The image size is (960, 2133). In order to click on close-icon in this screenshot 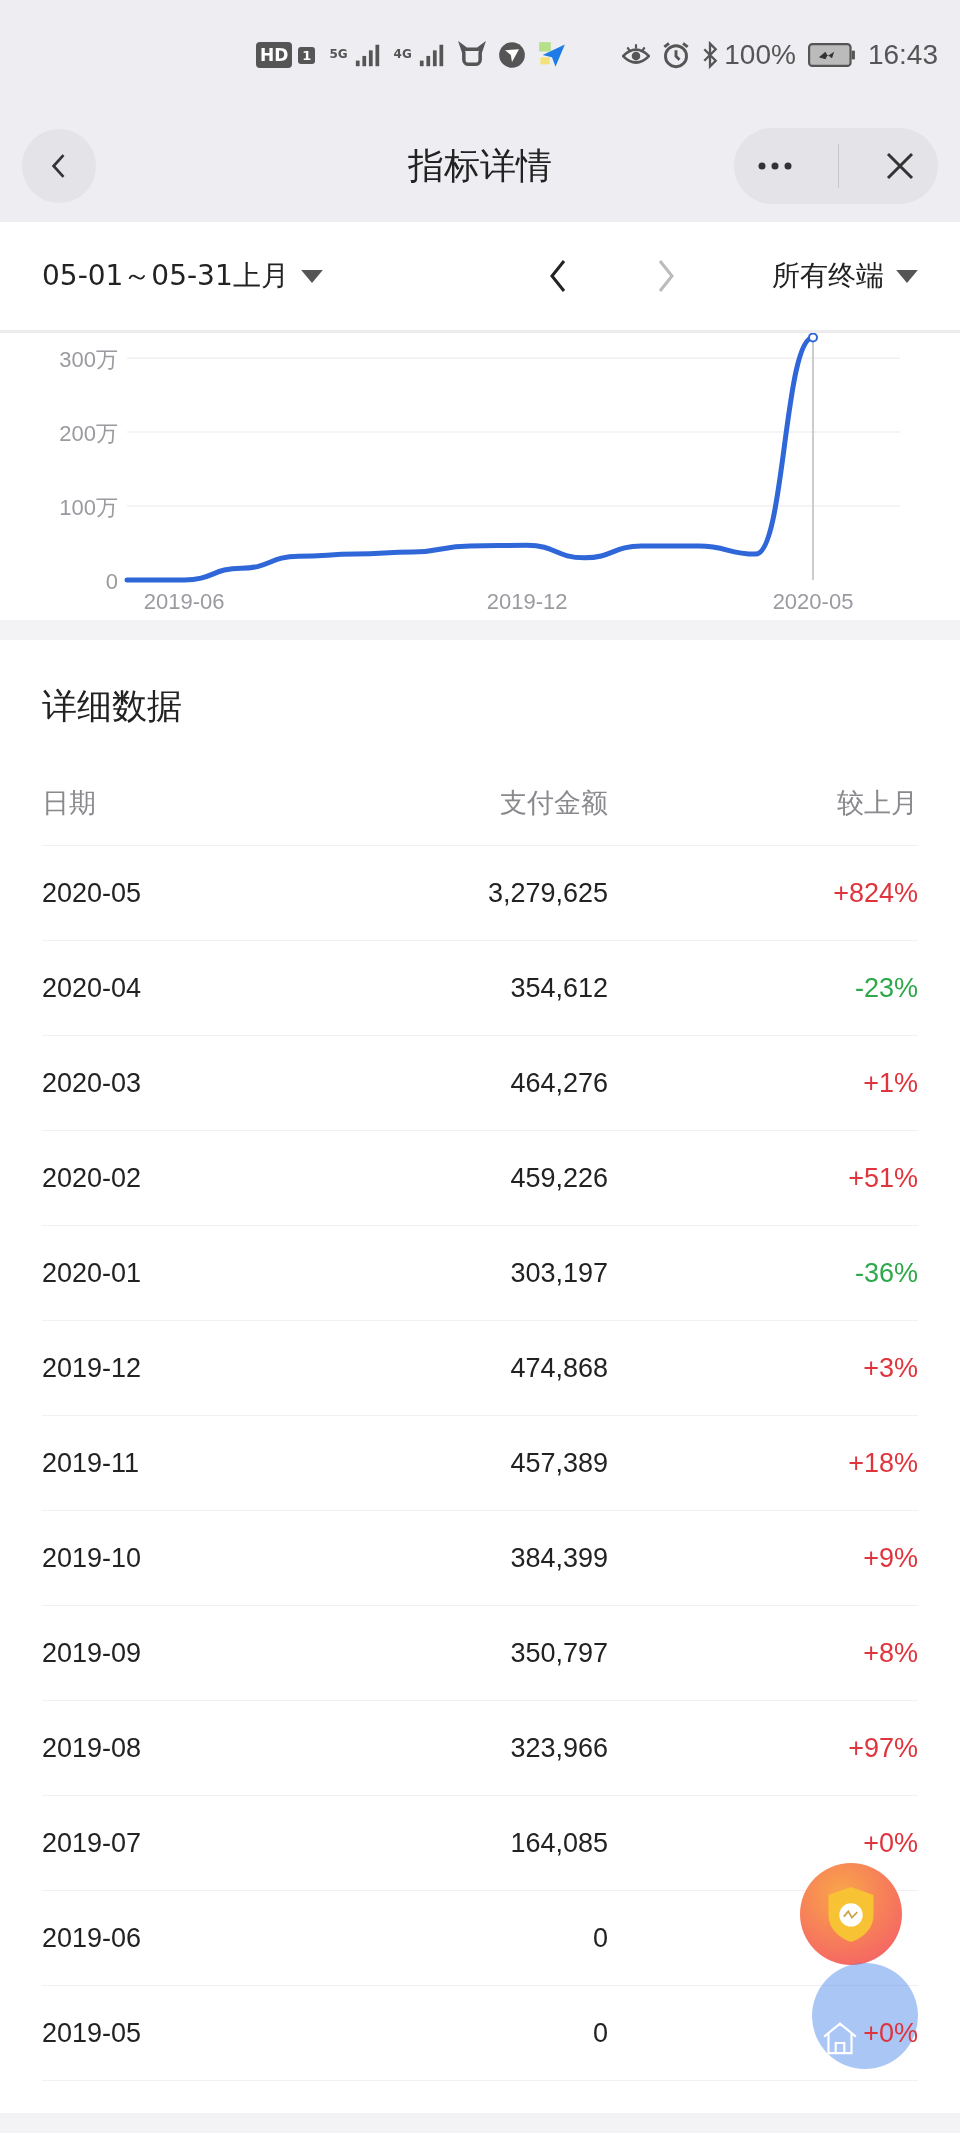, I will do `click(900, 166)`.